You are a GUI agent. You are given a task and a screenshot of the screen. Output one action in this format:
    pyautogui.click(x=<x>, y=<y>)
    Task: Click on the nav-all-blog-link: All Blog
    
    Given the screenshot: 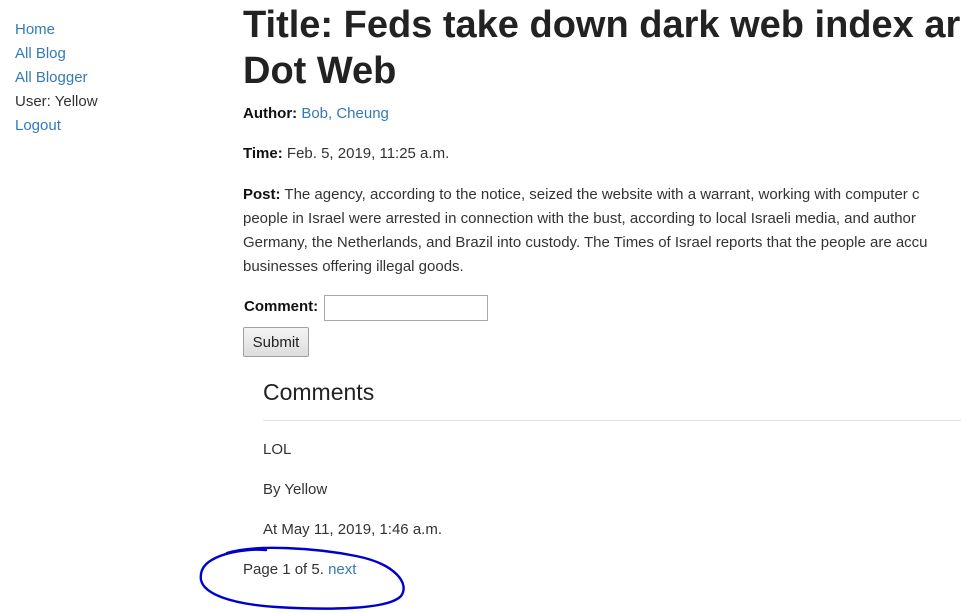 What is the action you would take?
    pyautogui.click(x=115, y=54)
    